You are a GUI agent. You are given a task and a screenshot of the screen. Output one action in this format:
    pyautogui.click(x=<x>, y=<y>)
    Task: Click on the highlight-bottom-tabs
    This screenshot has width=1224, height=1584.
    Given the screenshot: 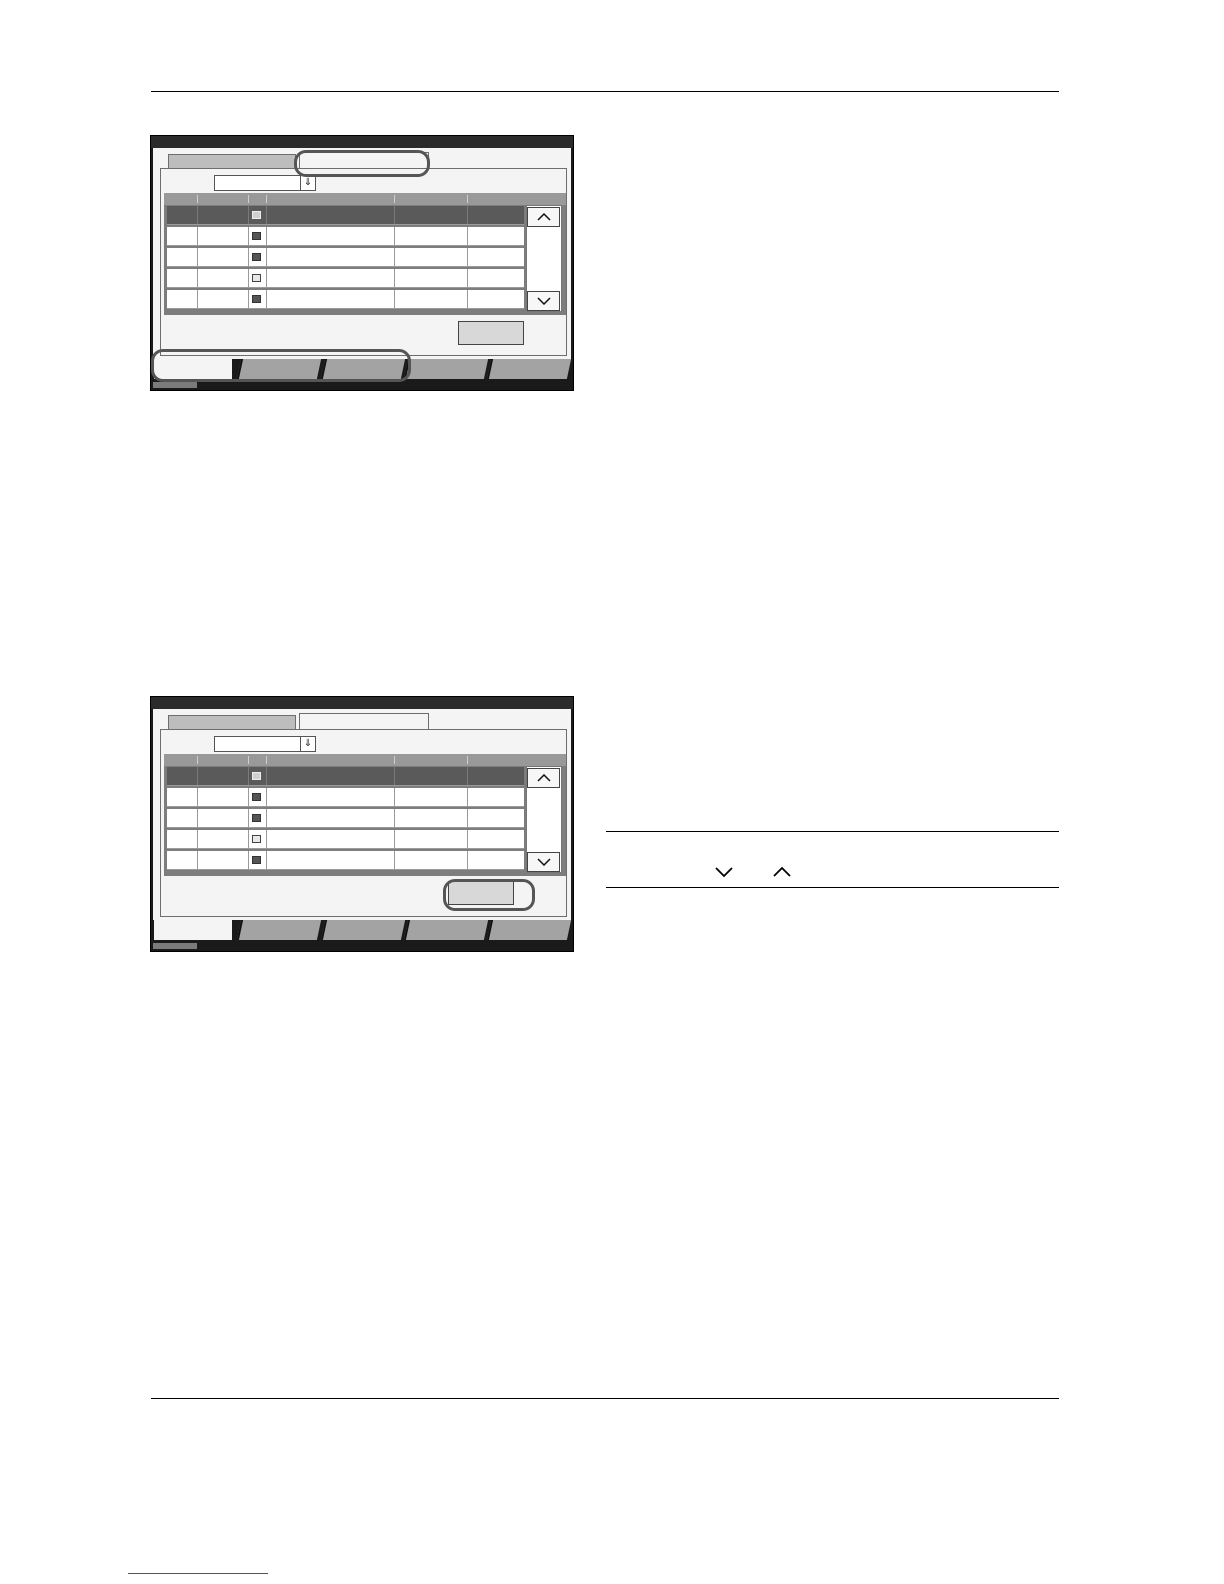 What is the action you would take?
    pyautogui.click(x=281, y=365)
    